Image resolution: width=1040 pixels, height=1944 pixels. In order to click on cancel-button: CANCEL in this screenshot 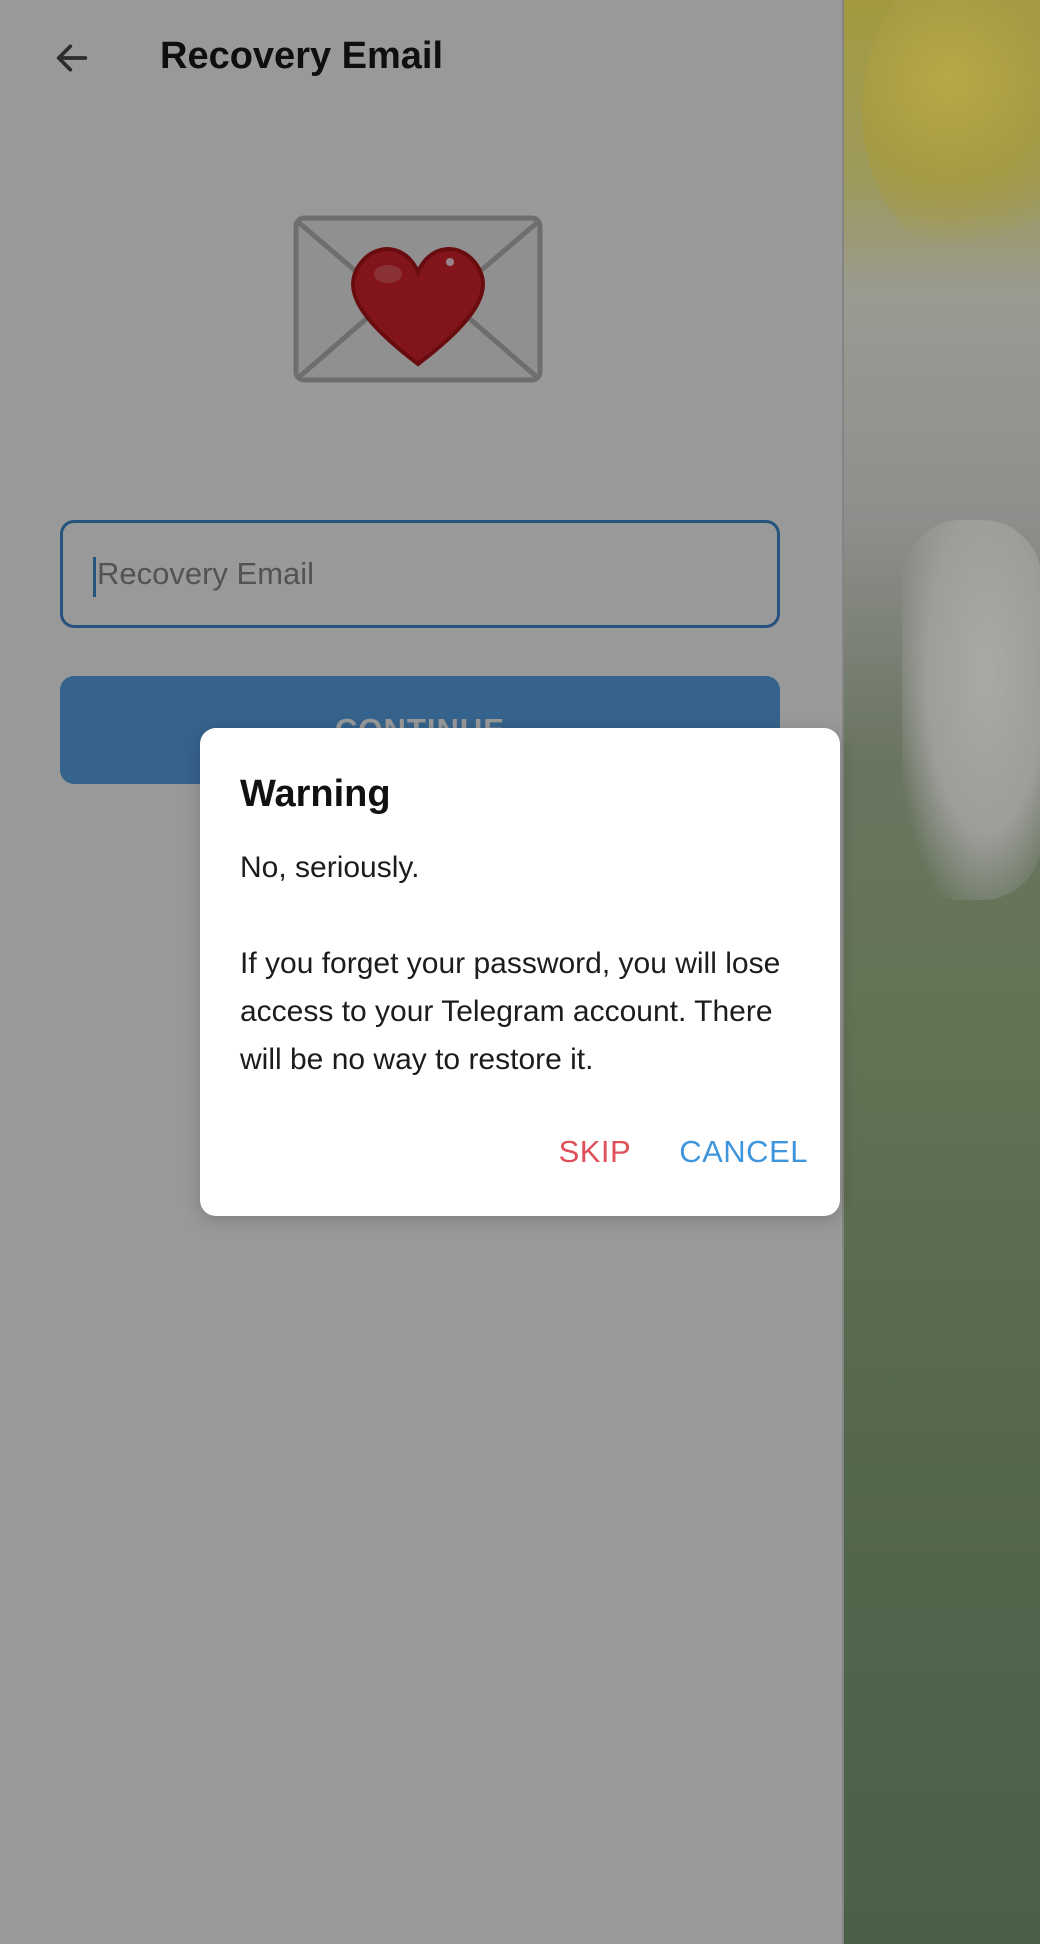, I will do `click(743, 1152)`.